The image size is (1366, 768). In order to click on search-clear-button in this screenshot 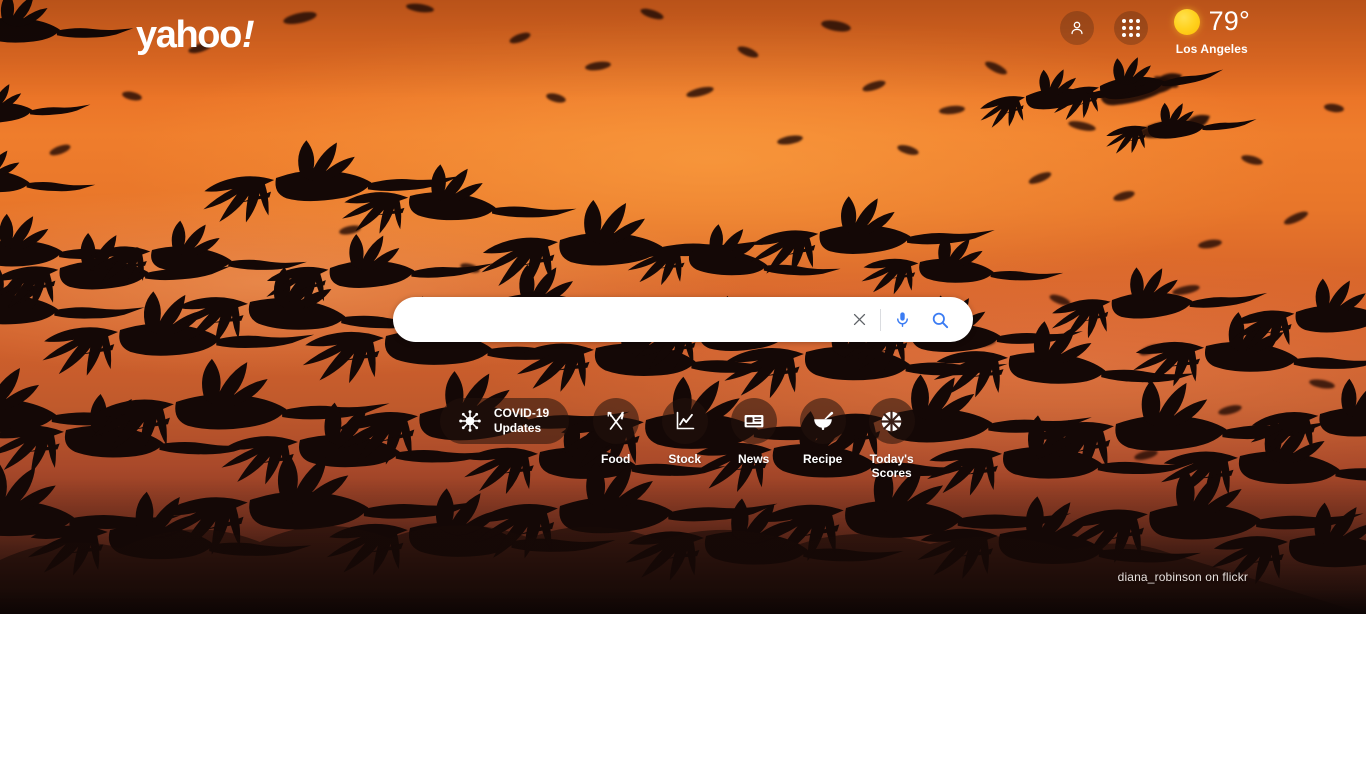, I will do `click(859, 319)`.